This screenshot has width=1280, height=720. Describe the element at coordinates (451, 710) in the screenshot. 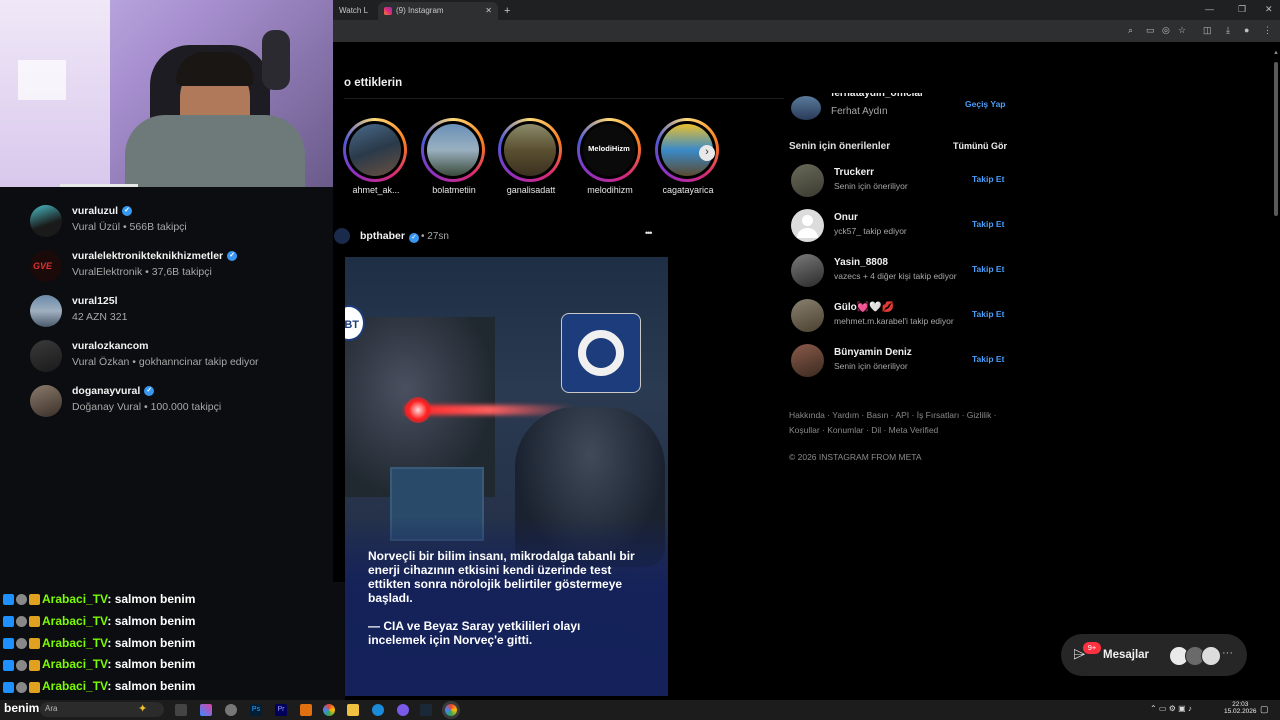

I see `chrome-active-icon` at that location.